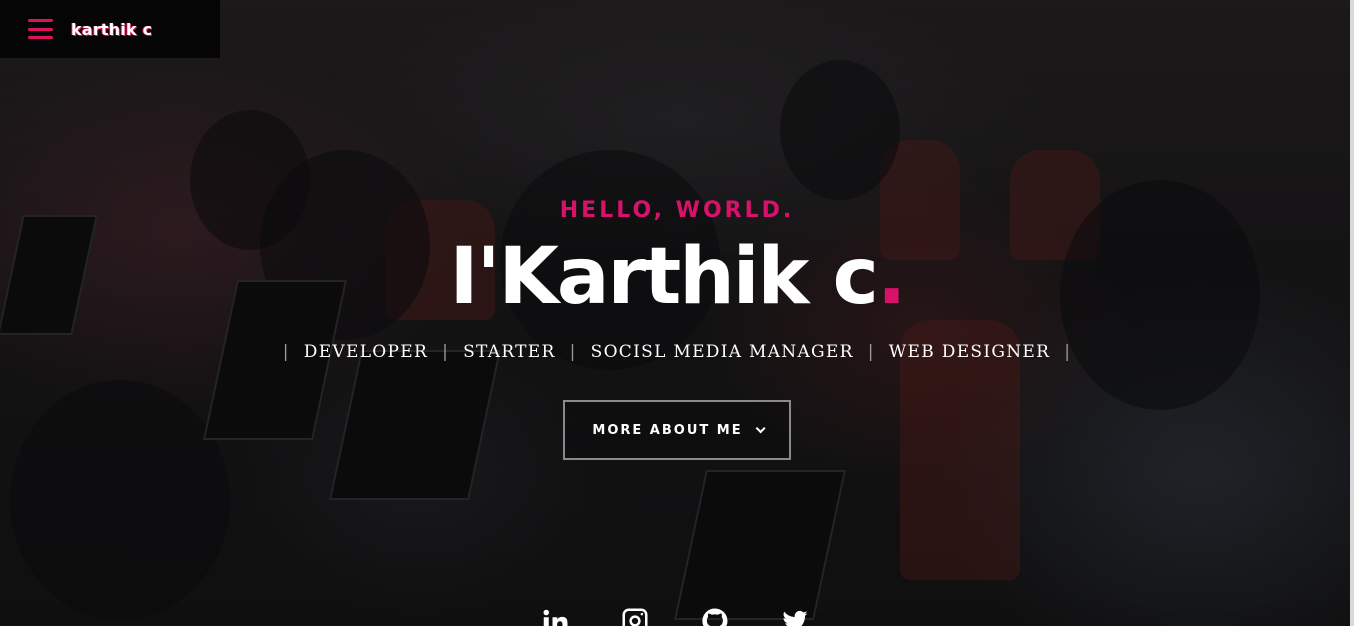 Image resolution: width=1354 pixels, height=626 pixels. What do you see at coordinates (509, 352) in the screenshot?
I see `role-item: STARTER` at bounding box center [509, 352].